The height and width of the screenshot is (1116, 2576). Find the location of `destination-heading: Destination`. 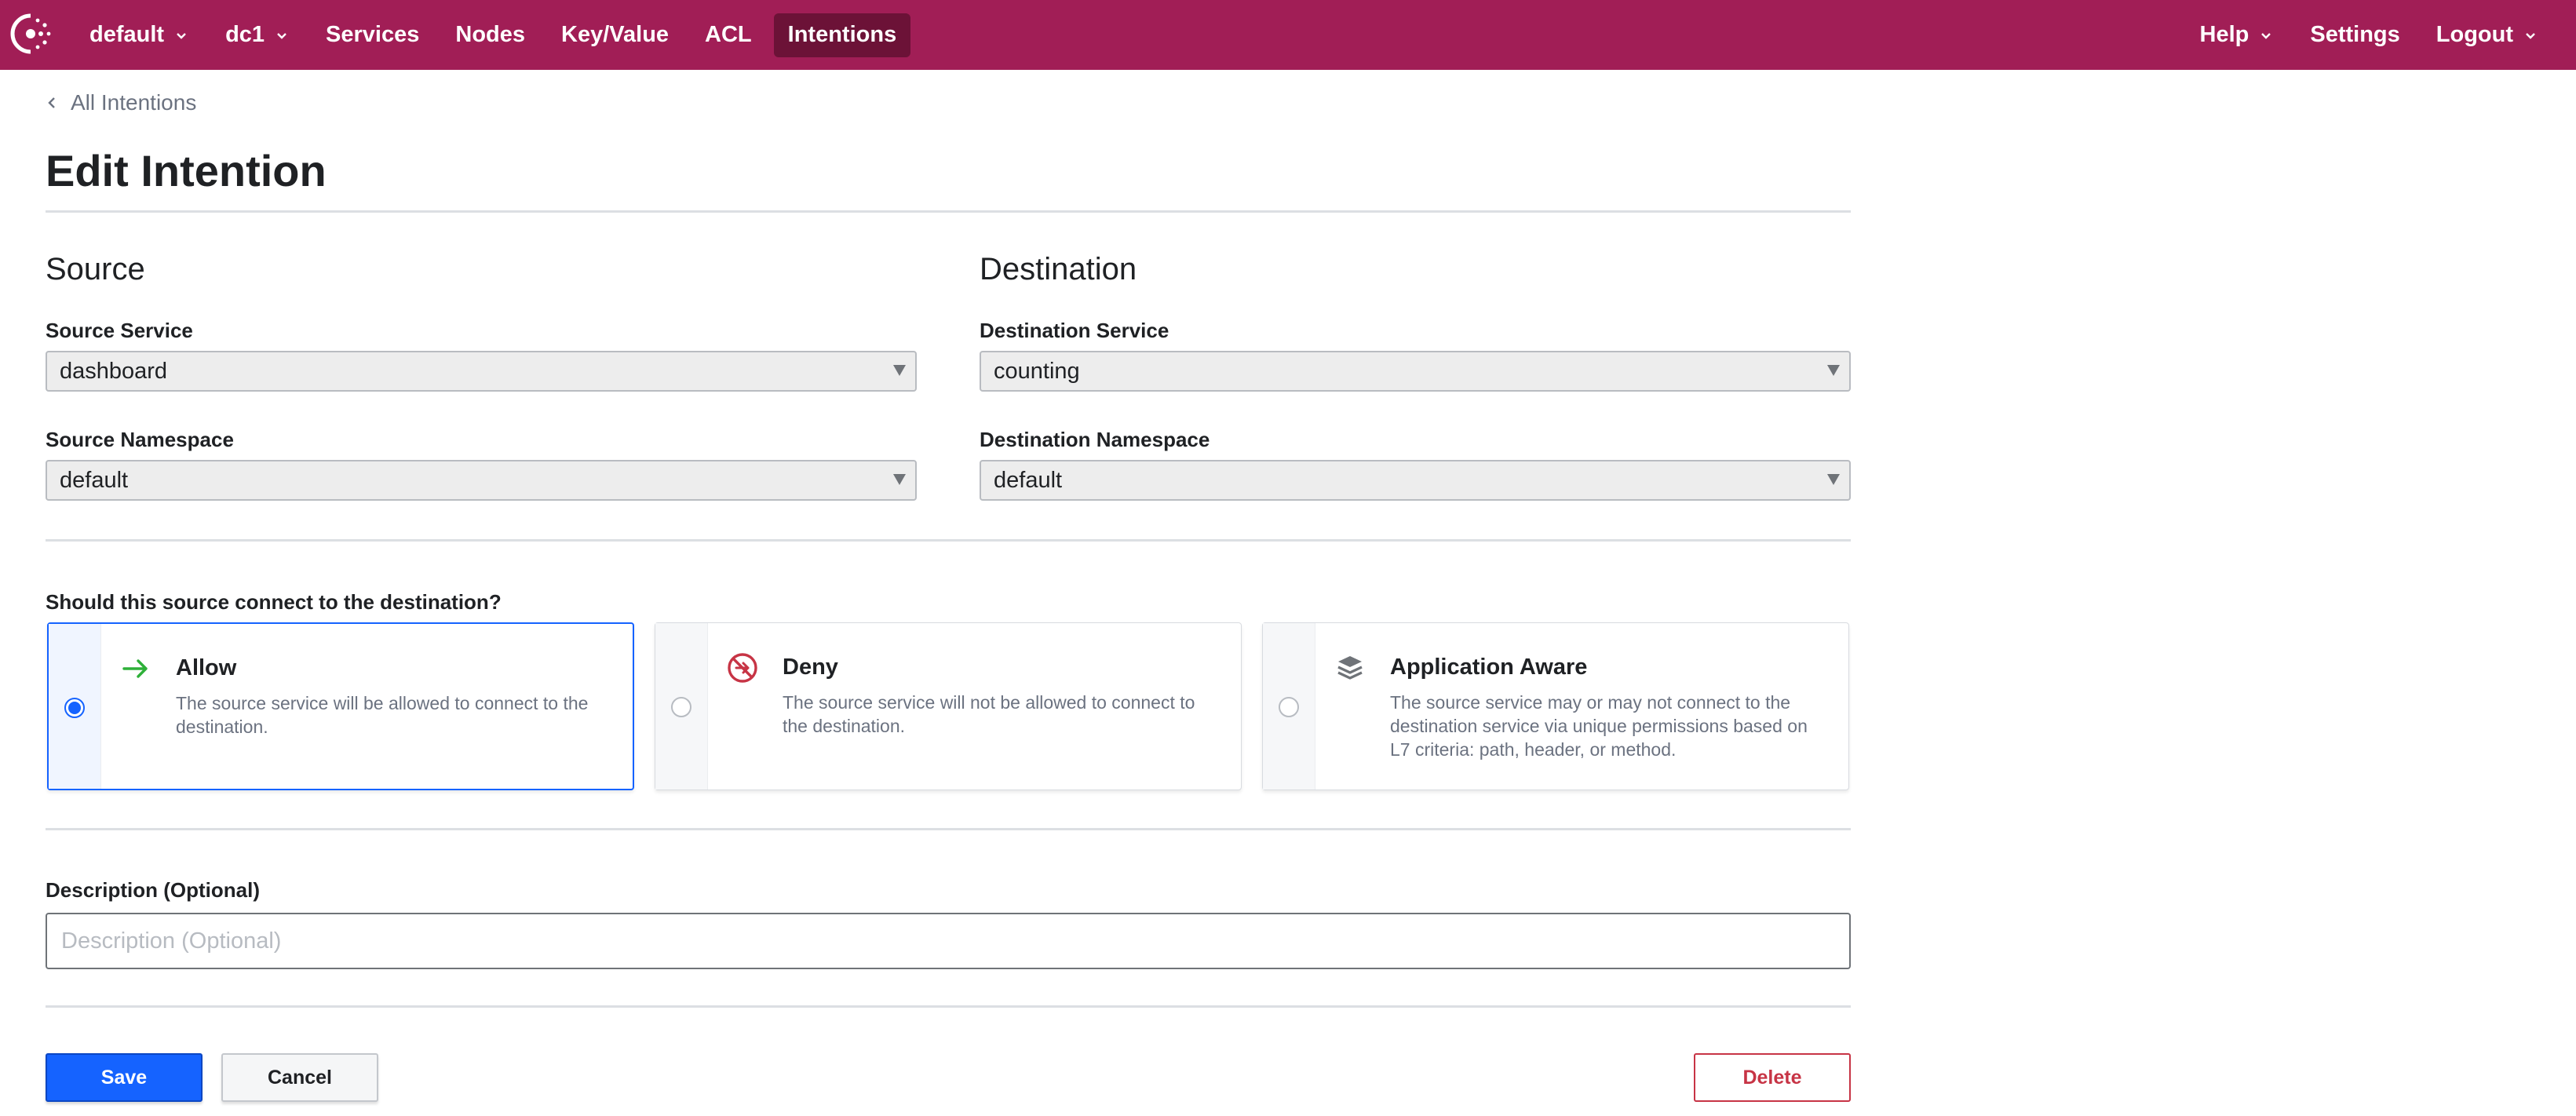

destination-heading: Destination is located at coordinates (1058, 269).